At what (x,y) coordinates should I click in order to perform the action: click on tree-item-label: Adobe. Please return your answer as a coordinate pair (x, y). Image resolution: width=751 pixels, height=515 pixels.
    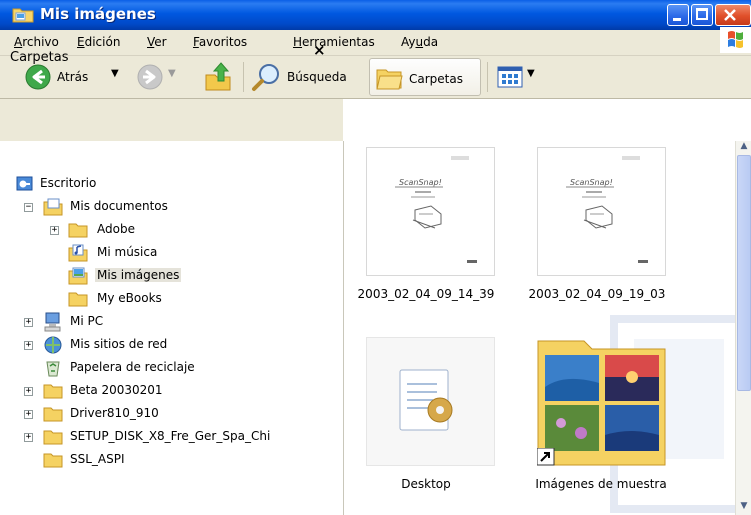
    Looking at the image, I should click on (116, 229).